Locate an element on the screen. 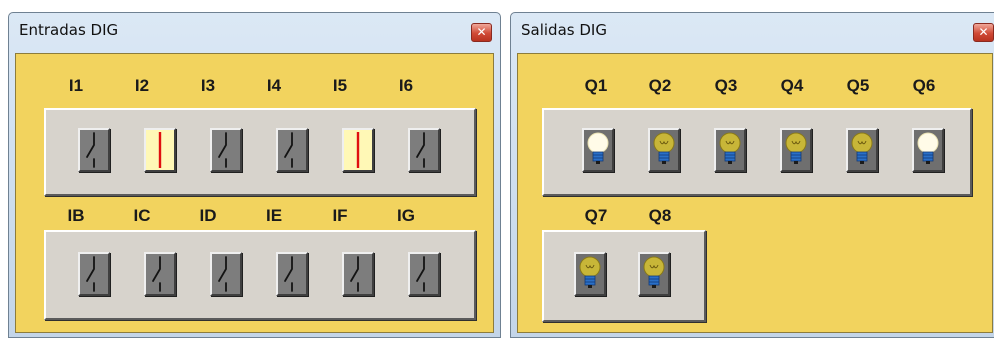  output-label-q6: Q6 is located at coordinates (924, 85).